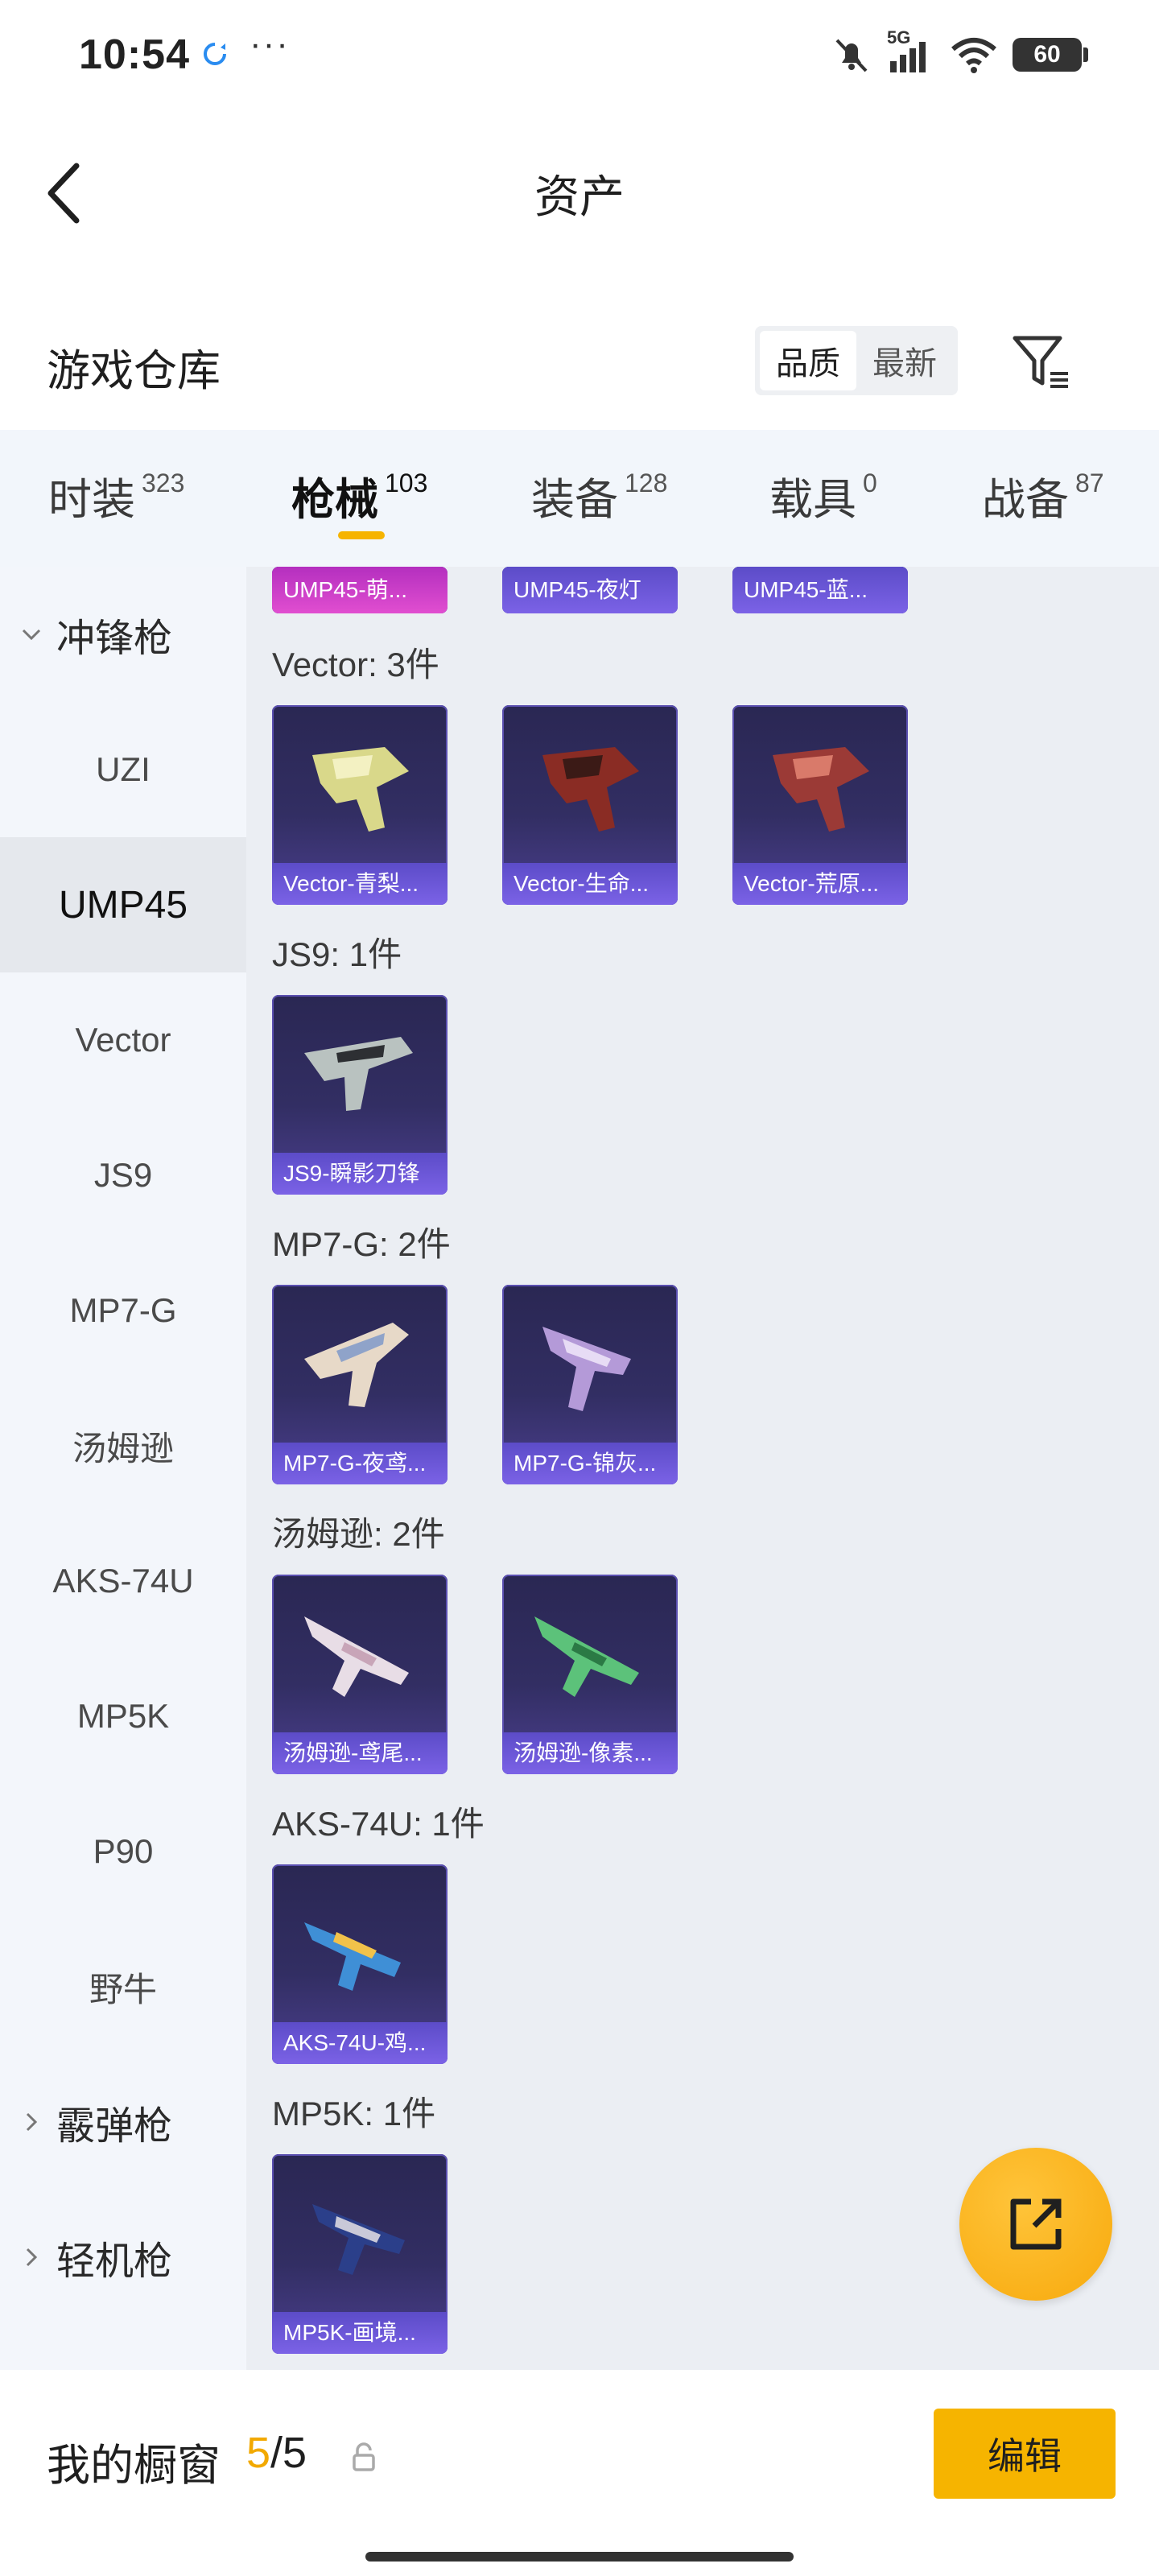 The image size is (1159, 2576). Describe the element at coordinates (590, 590) in the screenshot. I see `weapon-card: UMP45-夜灯` at that location.